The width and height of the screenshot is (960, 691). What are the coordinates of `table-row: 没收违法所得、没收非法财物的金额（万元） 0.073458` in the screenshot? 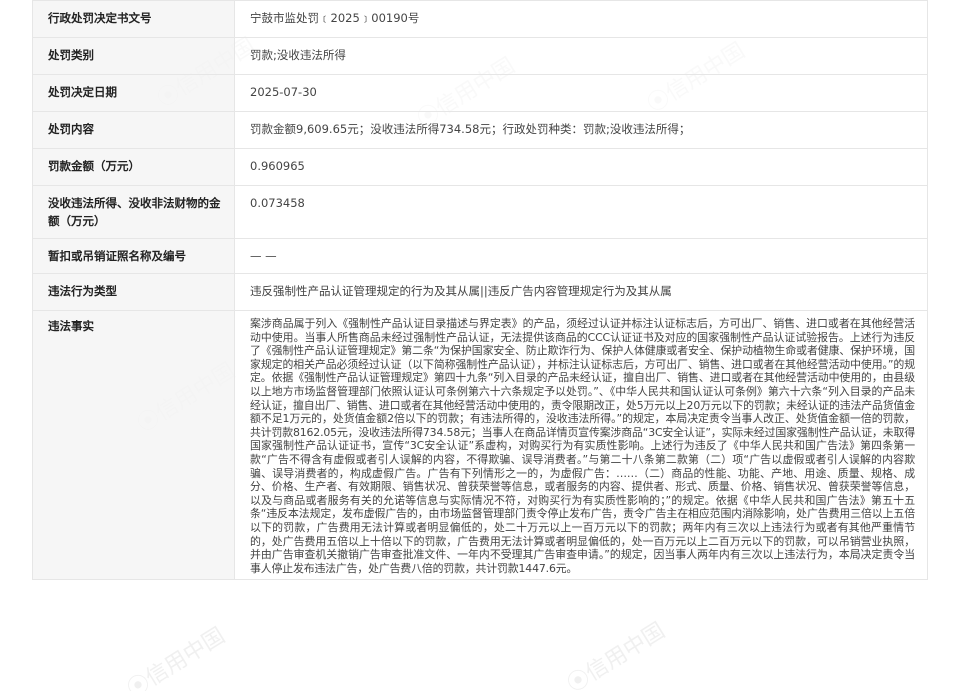 It's located at (480, 212).